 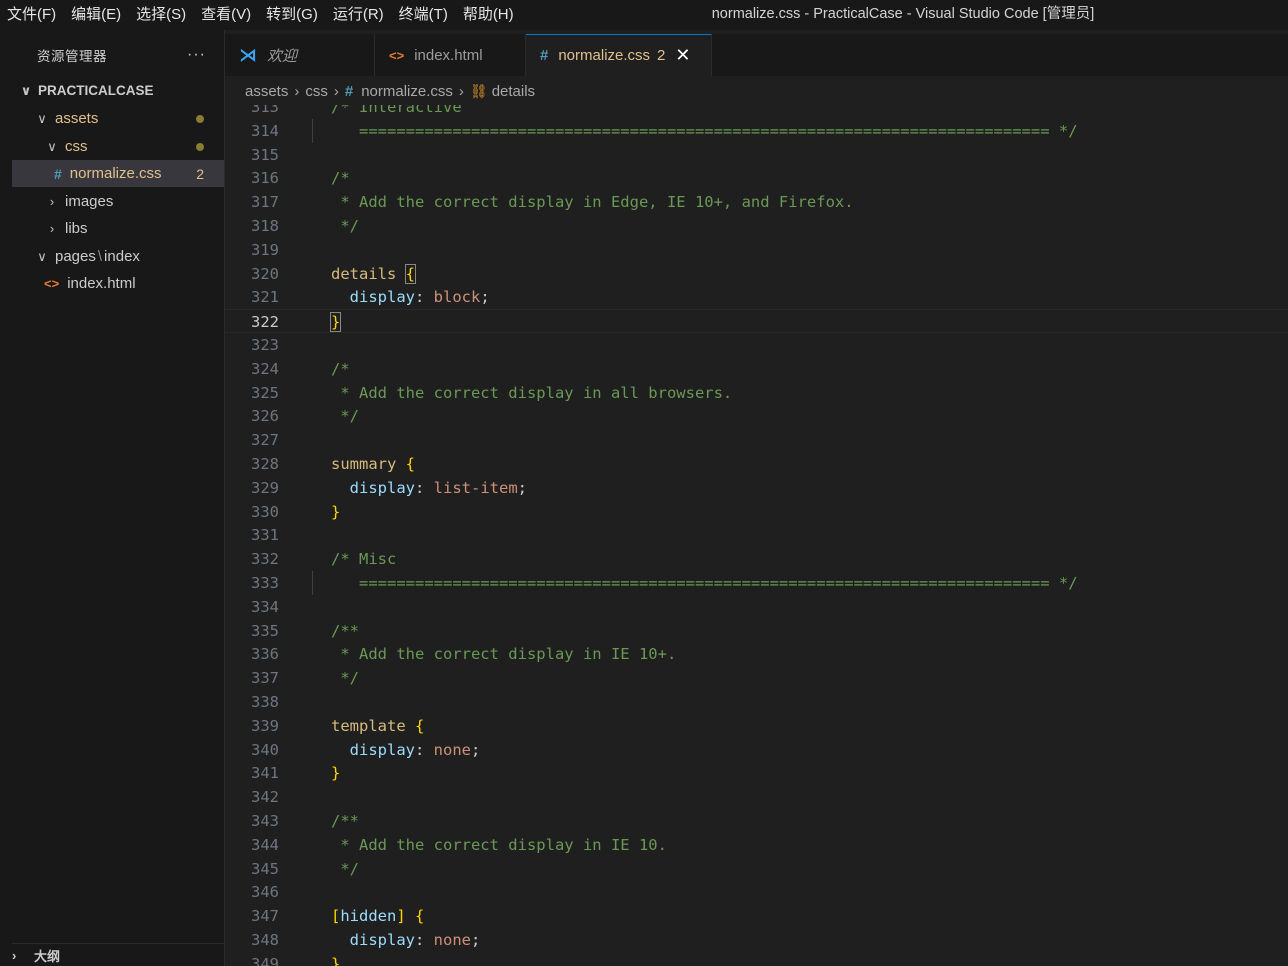 What do you see at coordinates (265, 154) in the screenshot?
I see `line-number: 315` at bounding box center [265, 154].